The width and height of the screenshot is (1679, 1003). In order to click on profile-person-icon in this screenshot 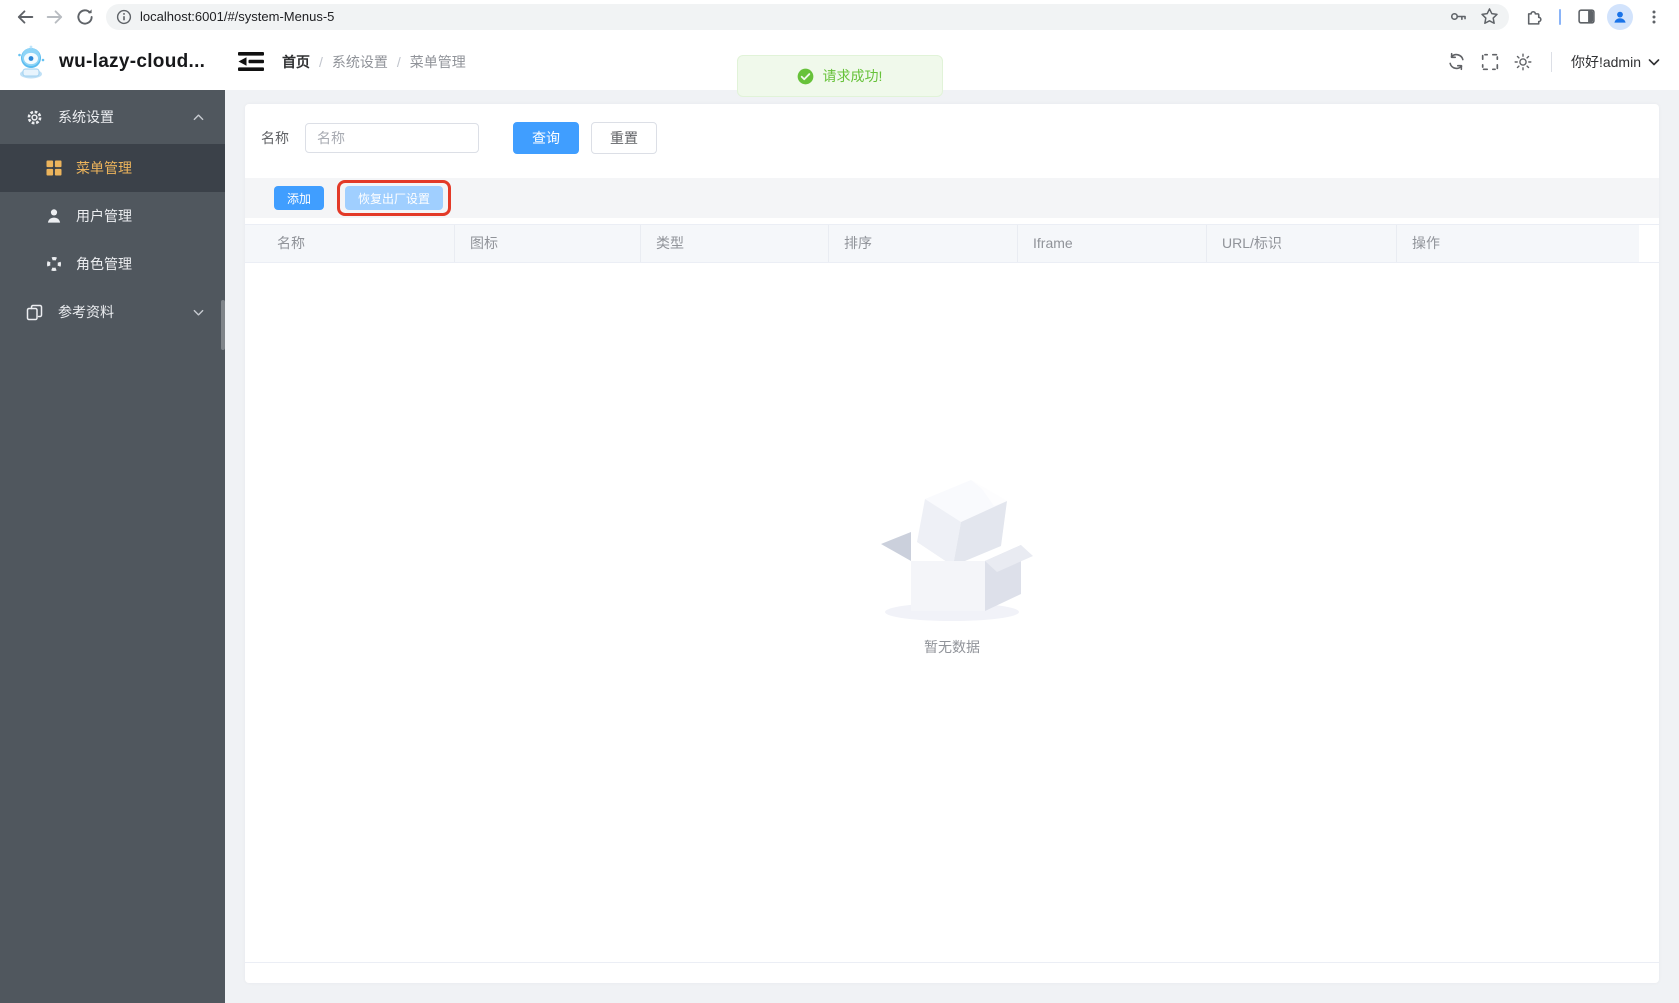, I will do `click(1620, 17)`.